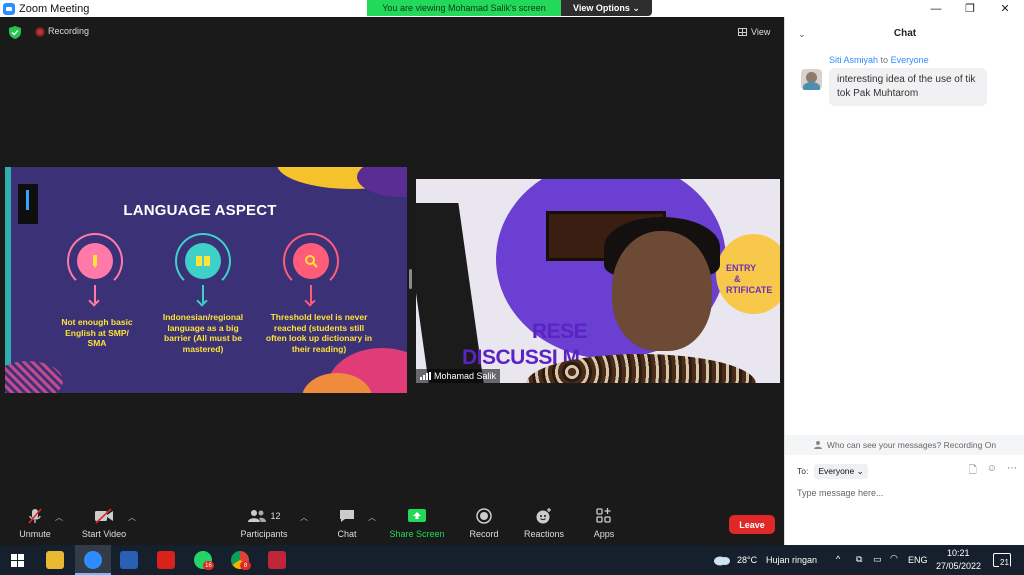  I want to click on wifi-icon: ◠, so click(894, 558).